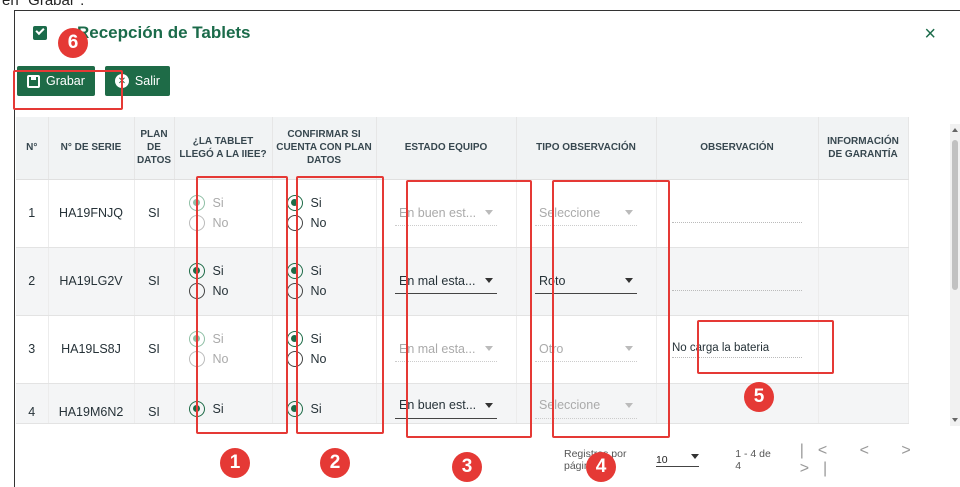 This screenshot has height=487, width=960. Describe the element at coordinates (32, 349) in the screenshot. I see `cell-num: 3` at that location.